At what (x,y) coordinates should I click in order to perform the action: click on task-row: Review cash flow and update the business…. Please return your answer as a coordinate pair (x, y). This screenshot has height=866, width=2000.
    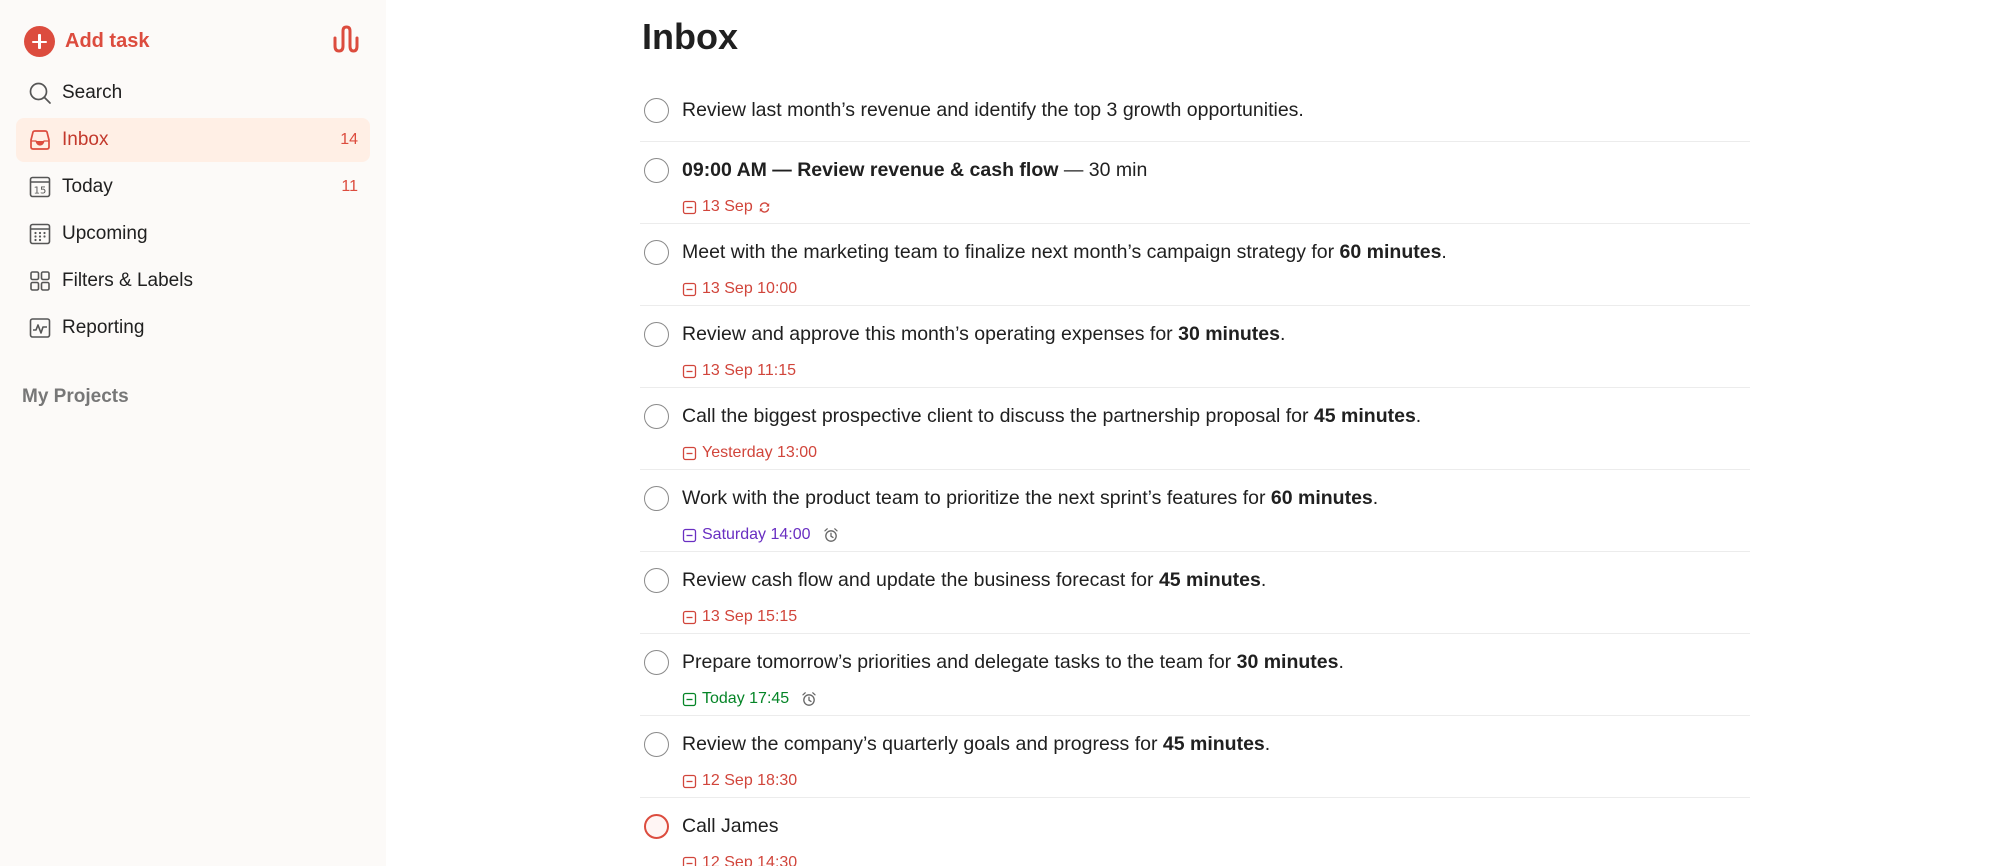
    Looking at the image, I should click on (1195, 593).